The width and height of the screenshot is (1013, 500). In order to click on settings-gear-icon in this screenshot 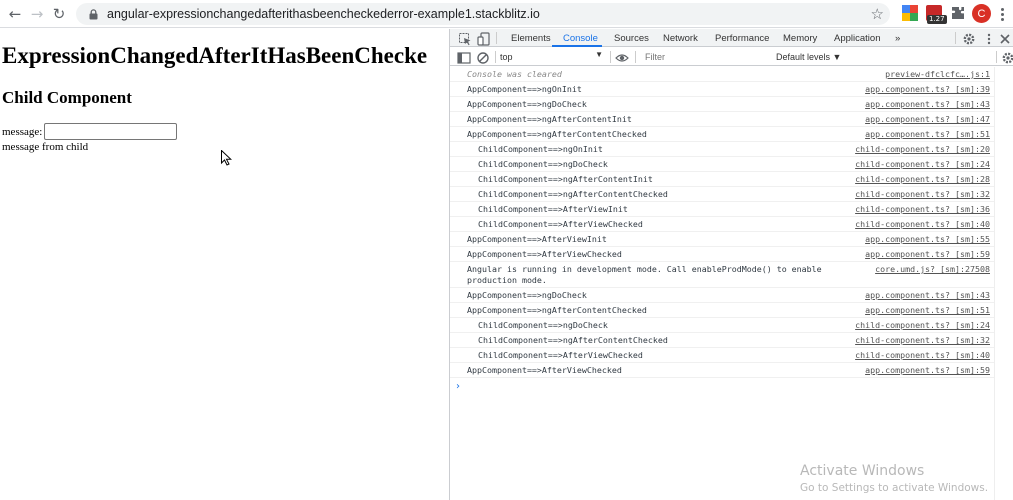, I will do `click(969, 38)`.